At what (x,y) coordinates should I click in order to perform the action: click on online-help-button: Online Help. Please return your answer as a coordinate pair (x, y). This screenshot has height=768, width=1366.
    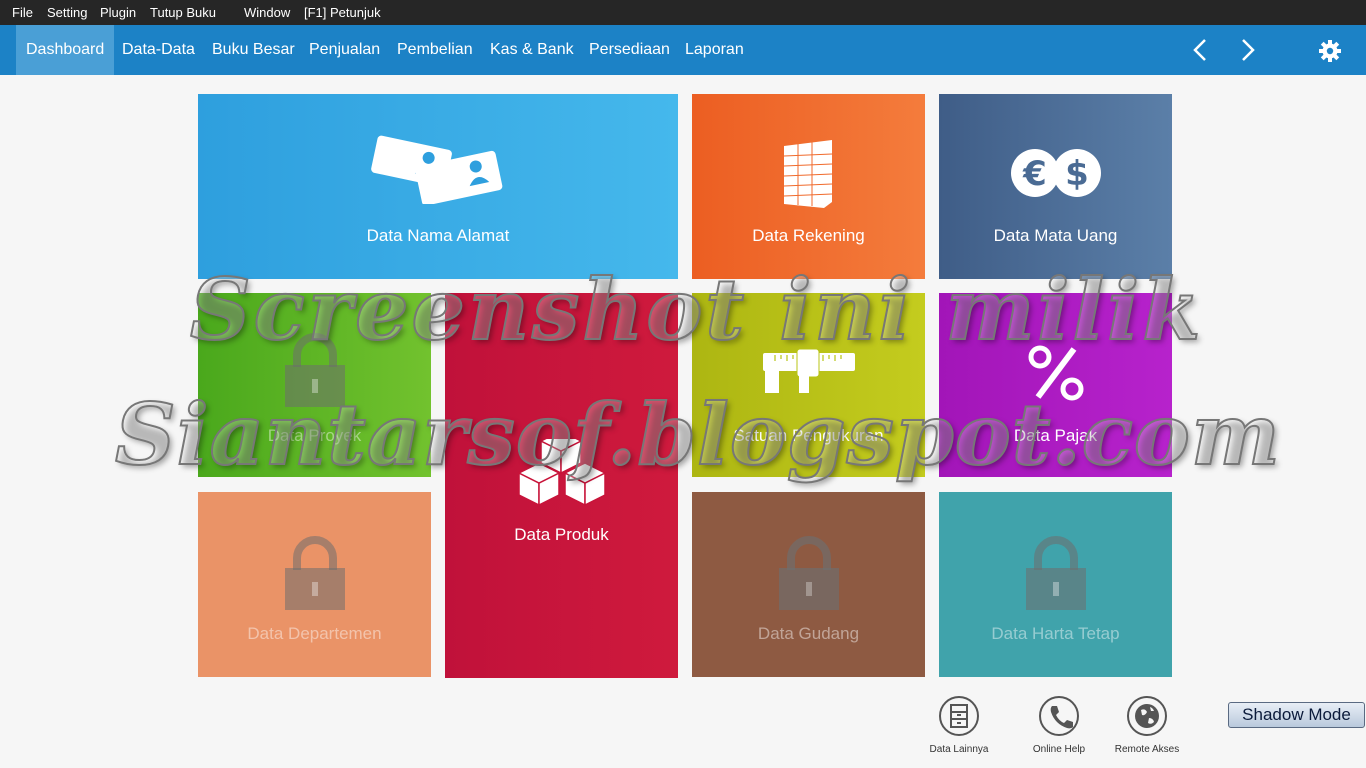
    Looking at the image, I should click on (1059, 725).